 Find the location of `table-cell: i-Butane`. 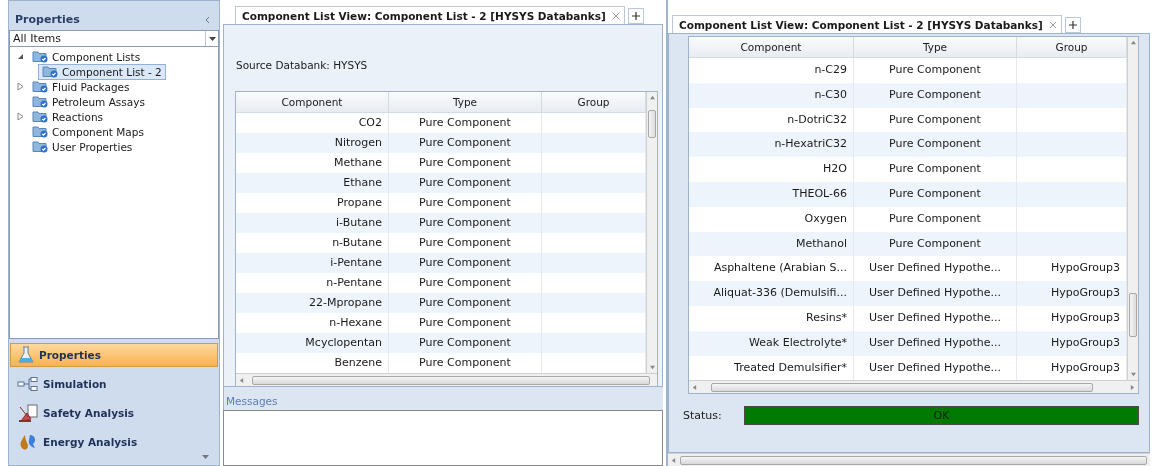

table-cell: i-Butane is located at coordinates (312, 223).